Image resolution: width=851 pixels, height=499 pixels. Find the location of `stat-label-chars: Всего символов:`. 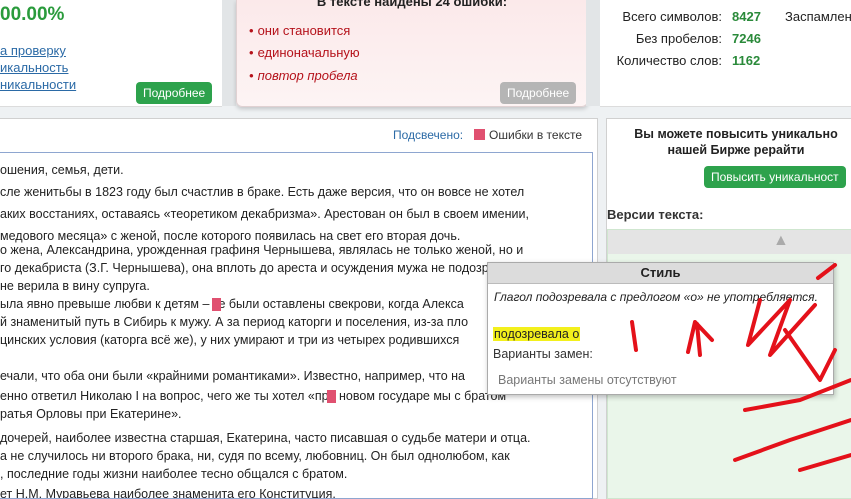

stat-label-chars: Всего символов: is located at coordinates (672, 16).